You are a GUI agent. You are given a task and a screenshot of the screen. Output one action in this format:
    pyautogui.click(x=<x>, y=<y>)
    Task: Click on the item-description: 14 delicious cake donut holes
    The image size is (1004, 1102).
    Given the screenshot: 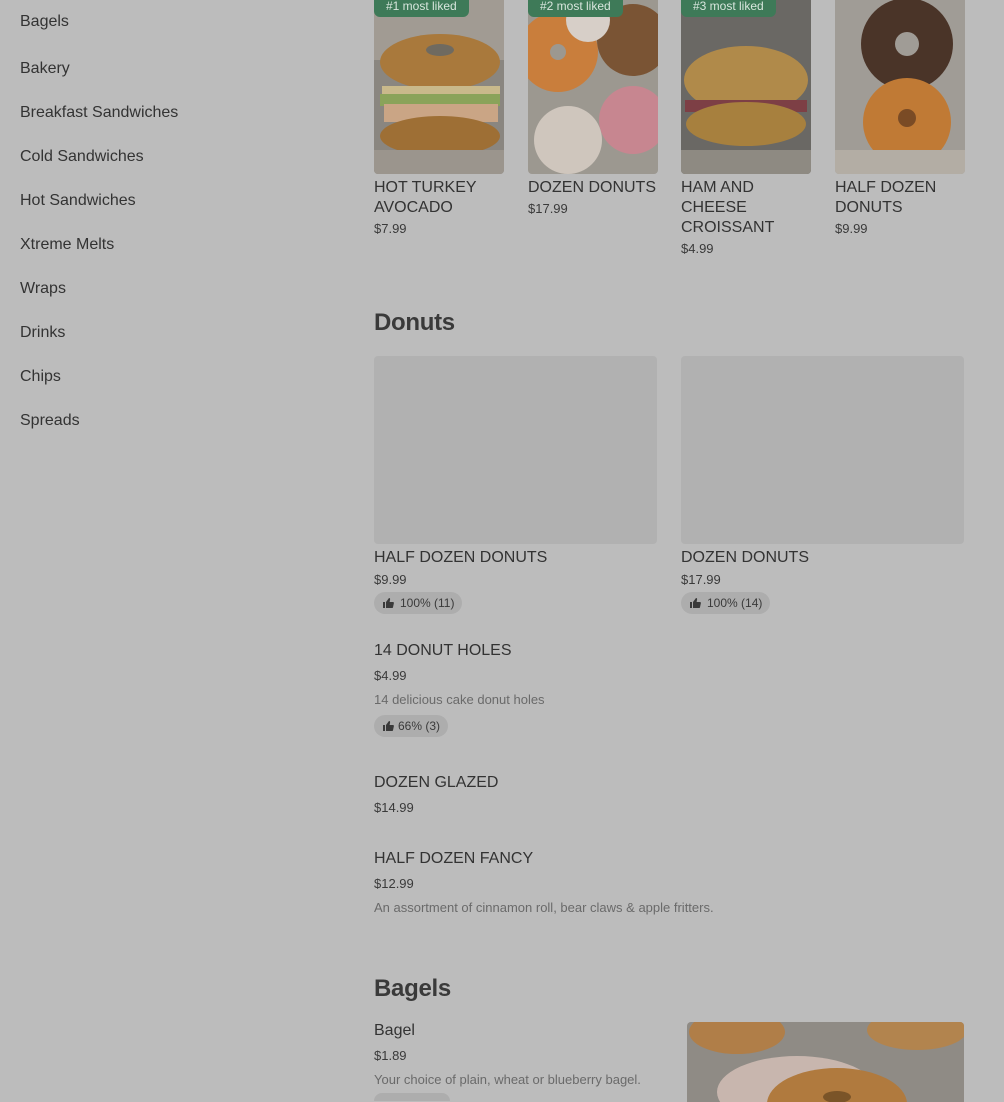 What is the action you would take?
    pyautogui.click(x=459, y=699)
    